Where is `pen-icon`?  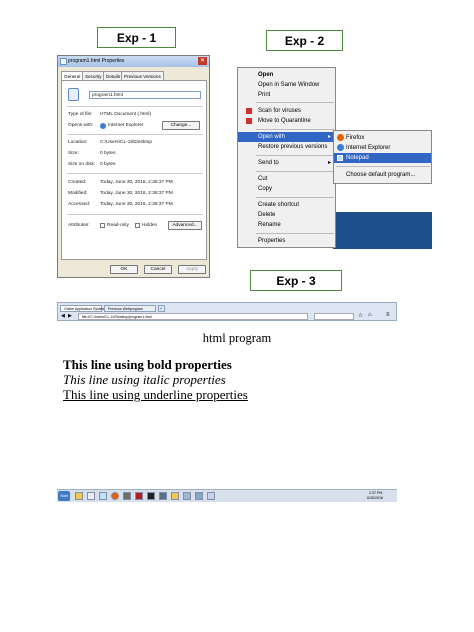 pen-icon is located at coordinates (91, 496).